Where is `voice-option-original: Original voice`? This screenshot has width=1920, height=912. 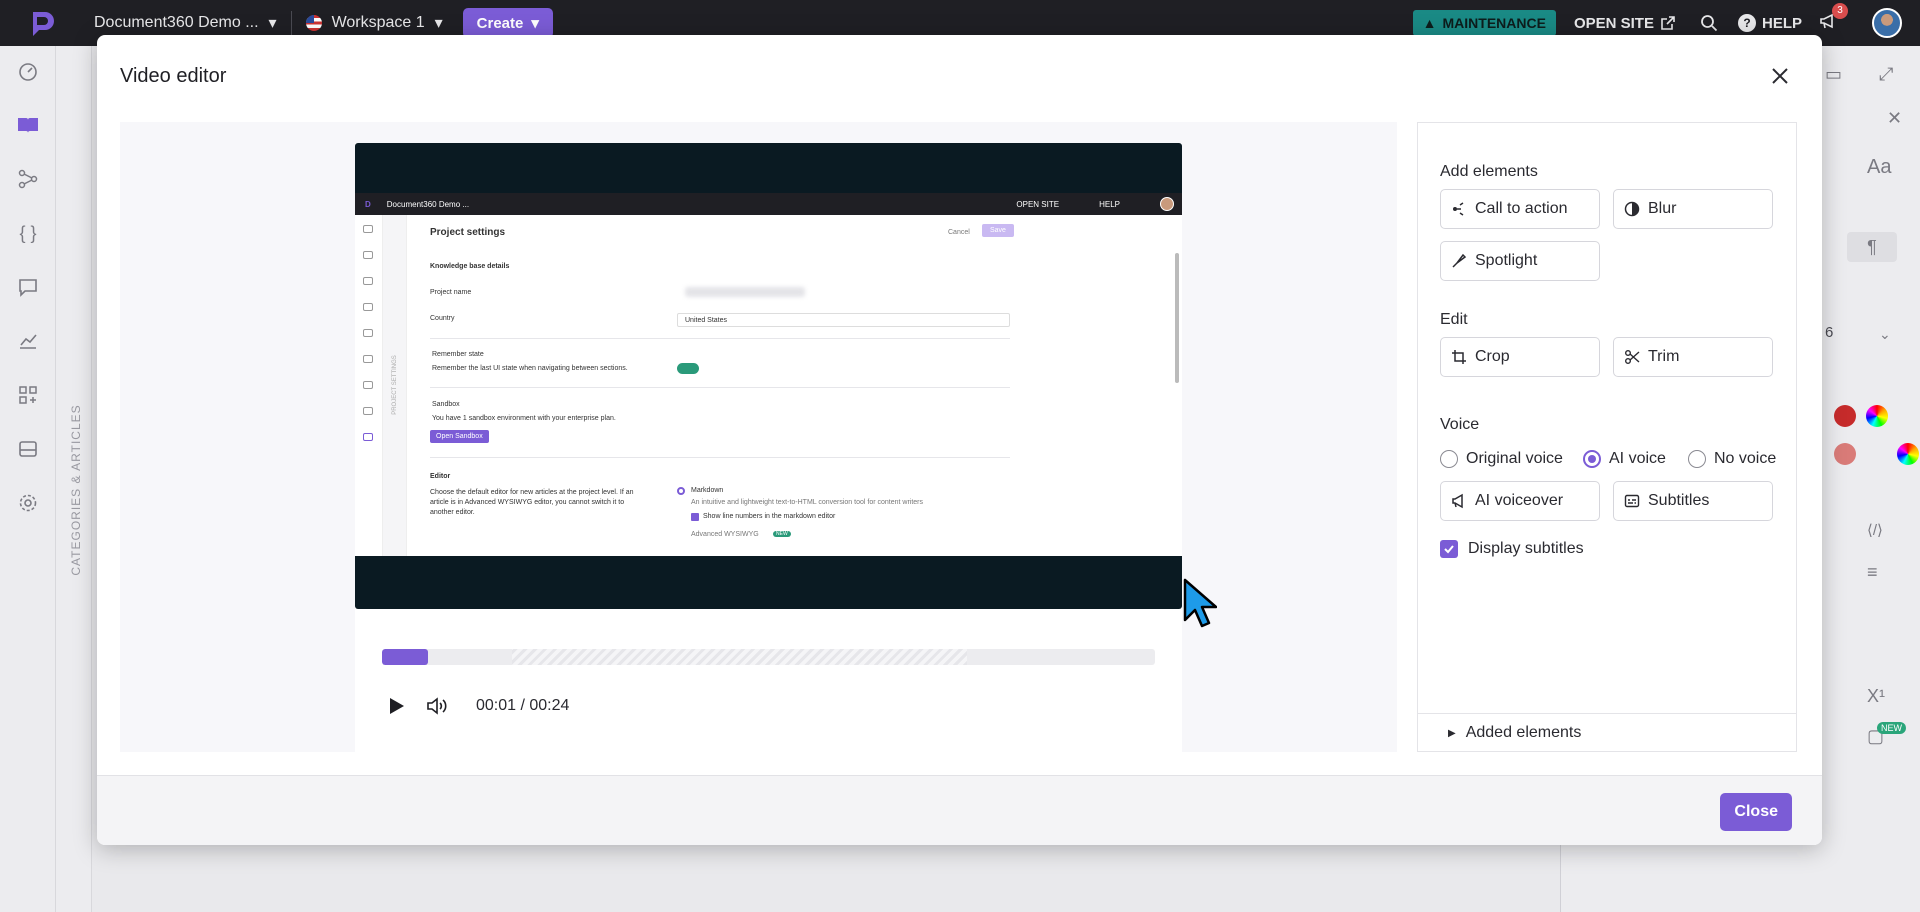
voice-option-original: Original voice is located at coordinates (1501, 459).